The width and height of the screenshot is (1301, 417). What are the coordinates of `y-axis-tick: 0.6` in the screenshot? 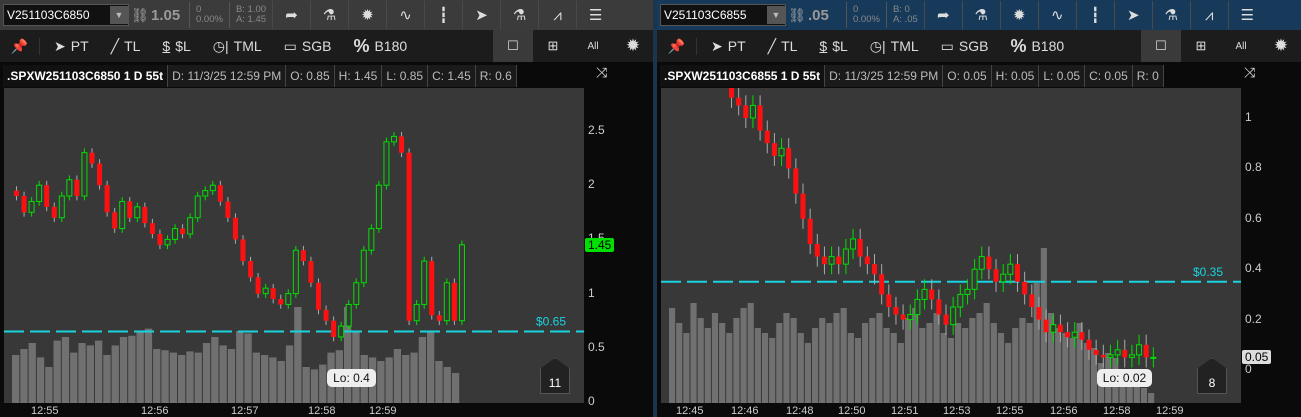 It's located at (1253, 217).